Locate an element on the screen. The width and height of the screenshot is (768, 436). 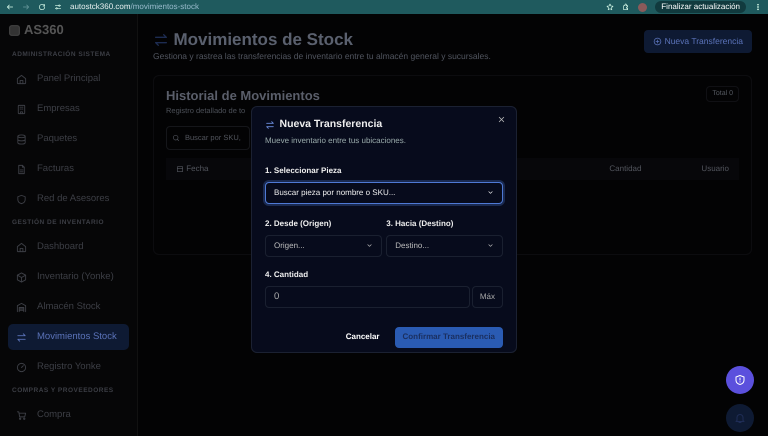
back-icon is located at coordinates (10, 7).